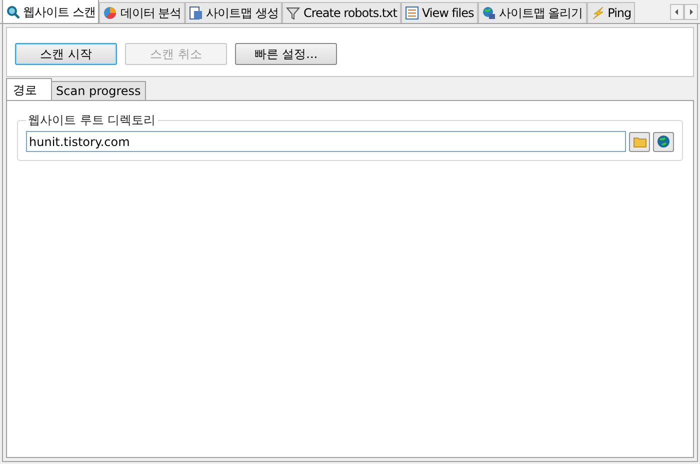 This screenshot has height=464, width=700. I want to click on tab: Ping, so click(611, 12).